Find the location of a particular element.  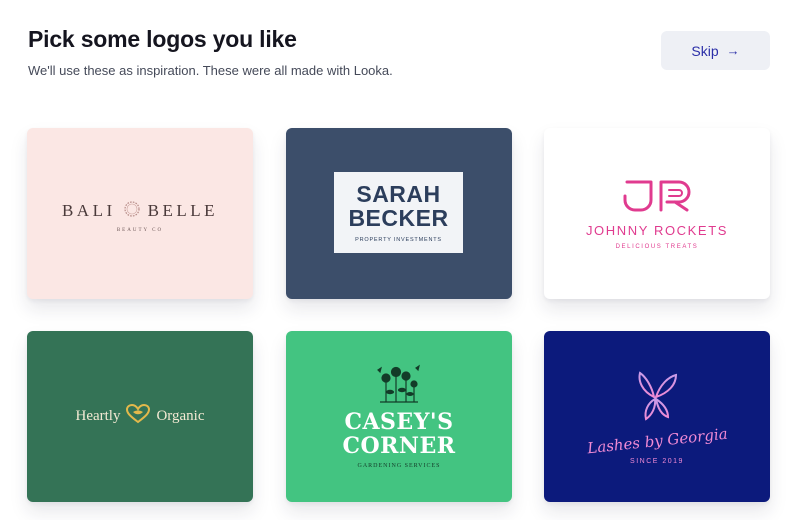

butterfly-icon is located at coordinates (657, 399).